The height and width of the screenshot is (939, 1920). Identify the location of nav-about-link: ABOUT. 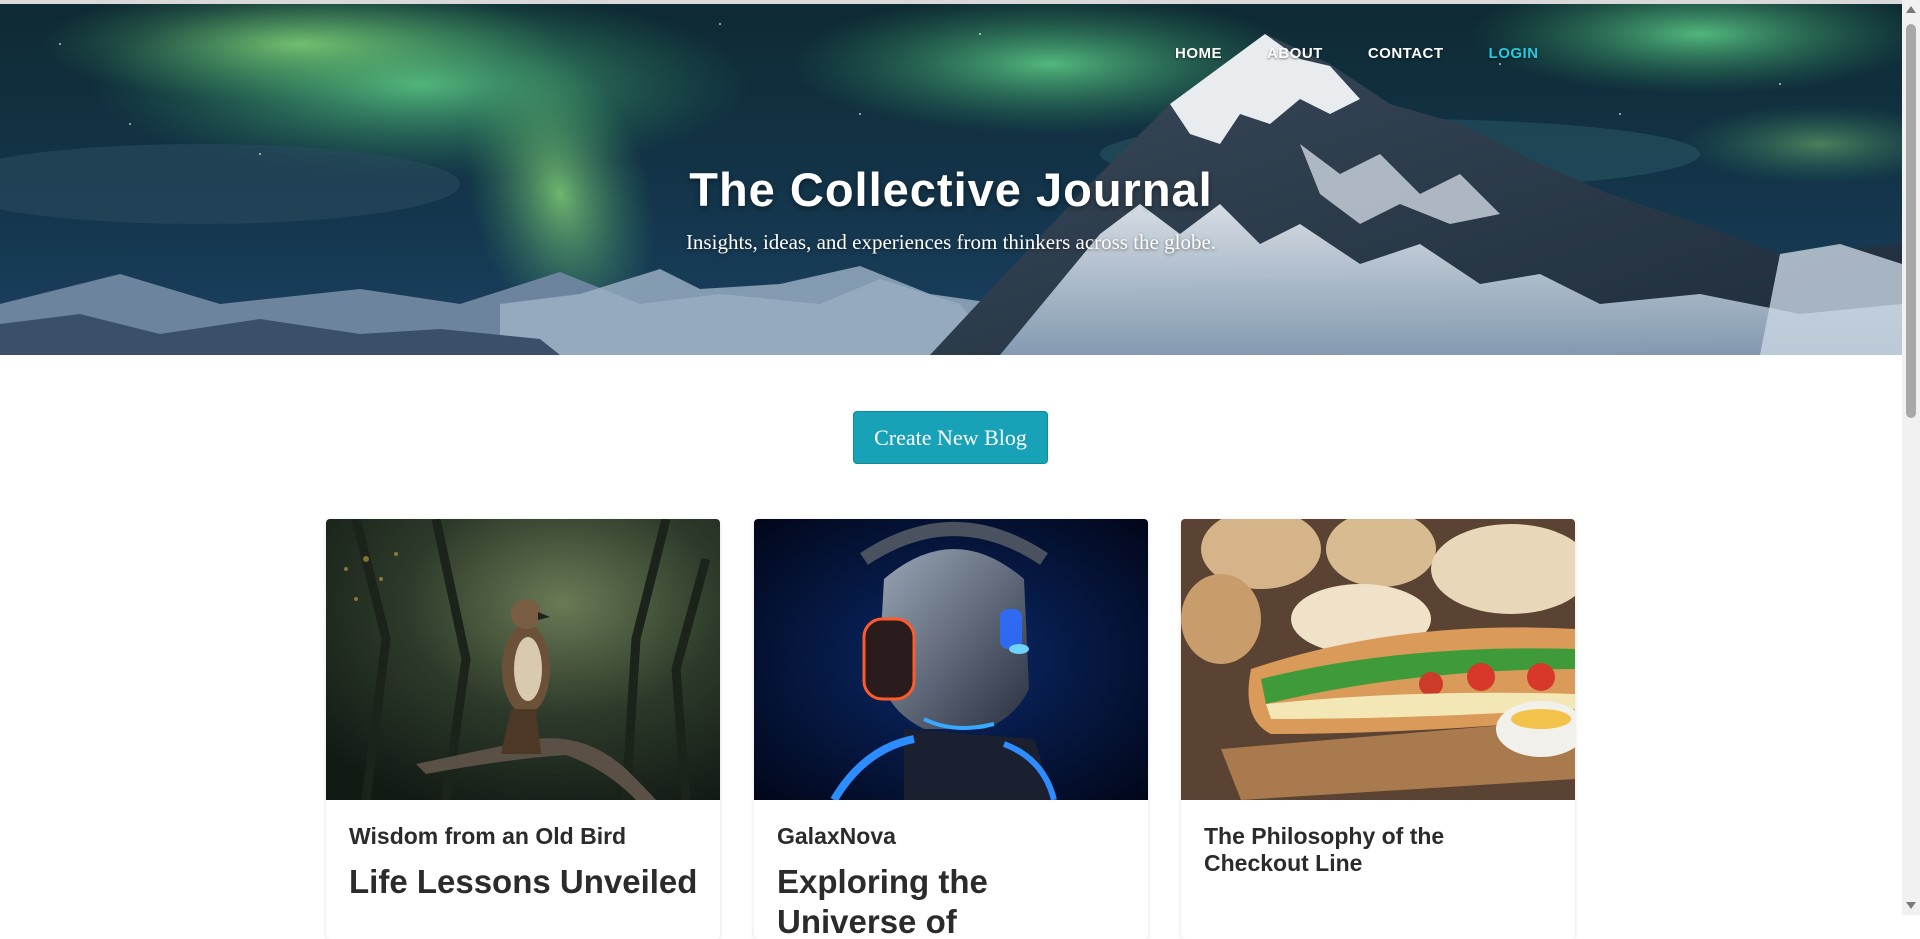
(1295, 53).